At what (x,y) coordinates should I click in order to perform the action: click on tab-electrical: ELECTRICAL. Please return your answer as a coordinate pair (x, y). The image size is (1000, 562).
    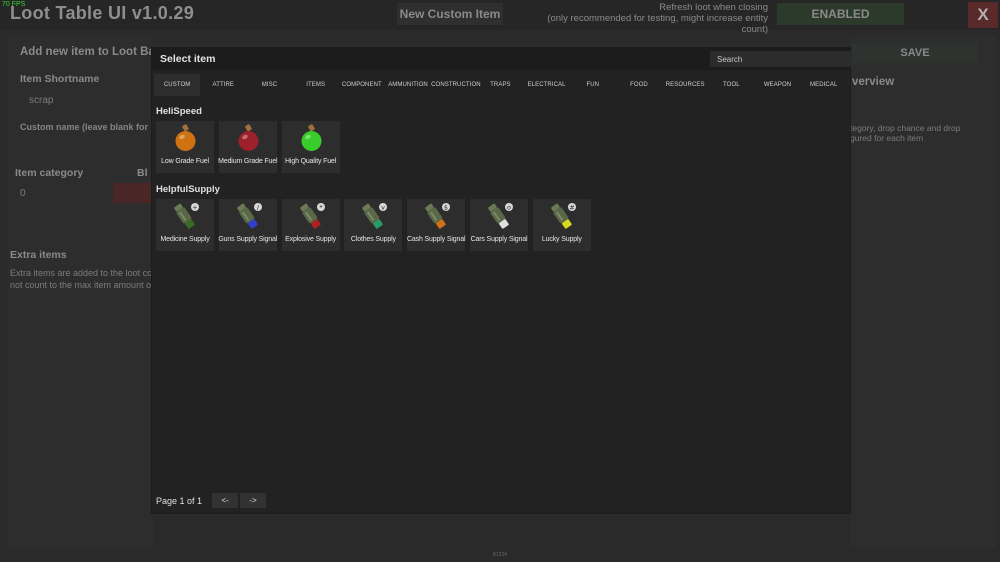
    Looking at the image, I should click on (547, 85).